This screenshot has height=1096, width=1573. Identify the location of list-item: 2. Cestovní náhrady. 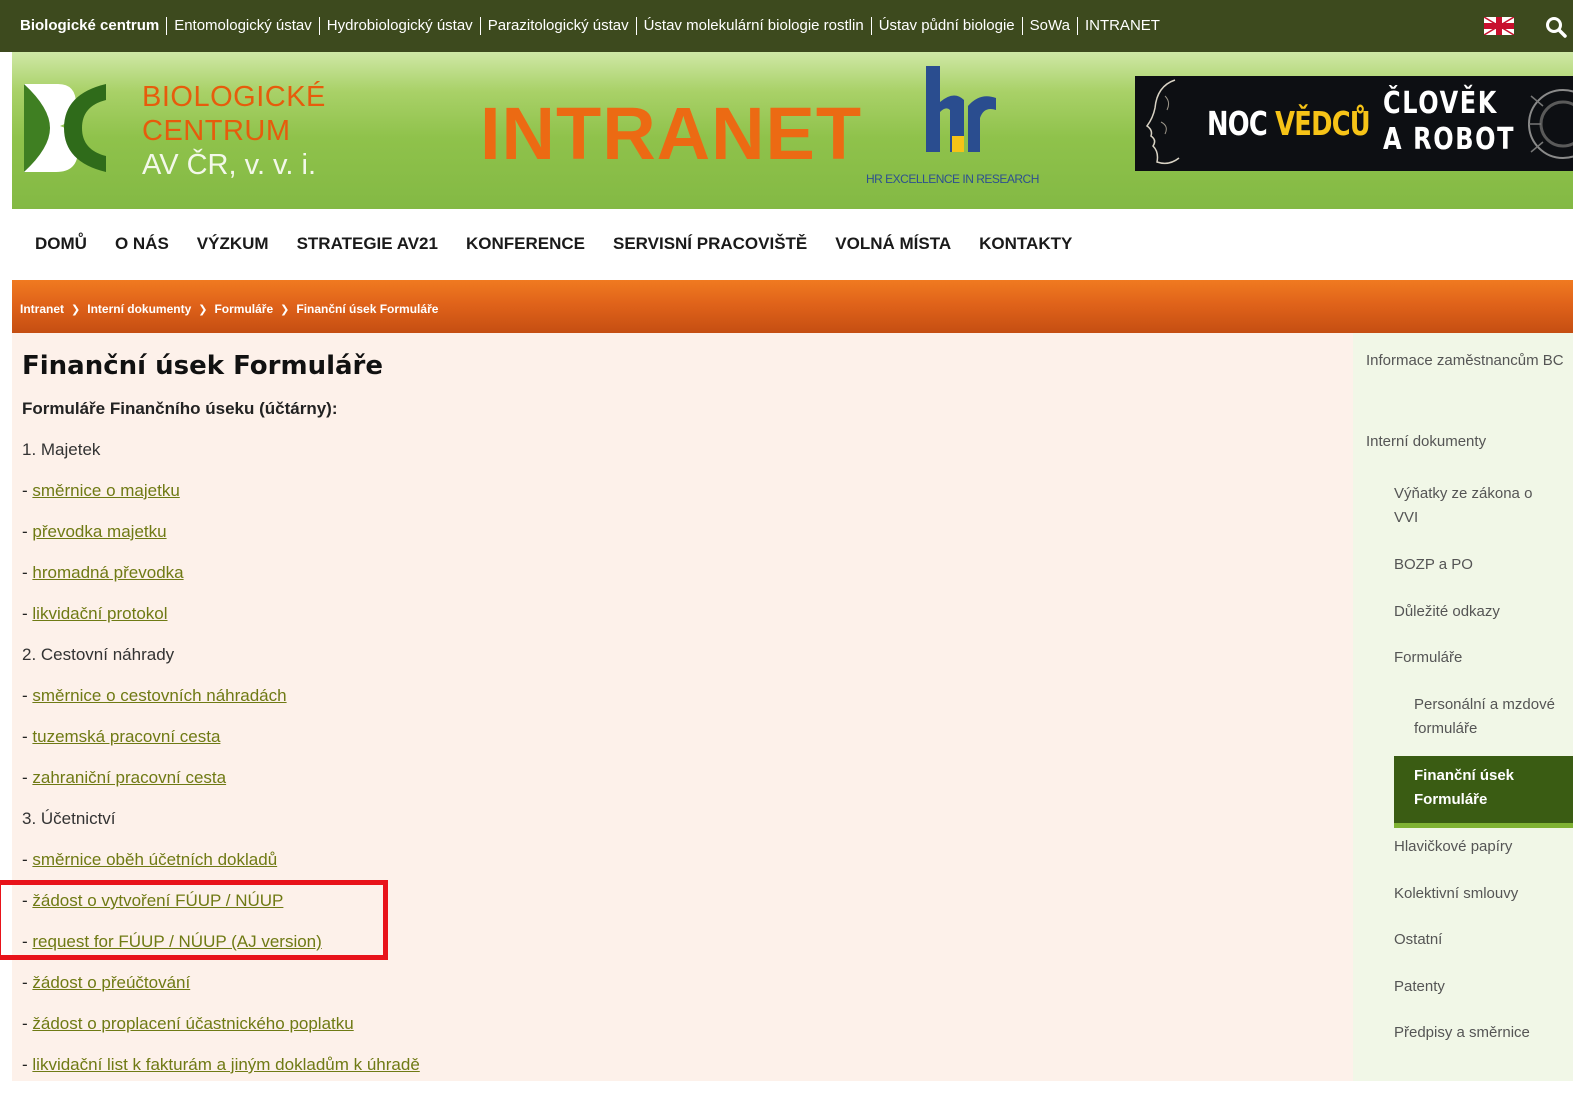
(221, 665).